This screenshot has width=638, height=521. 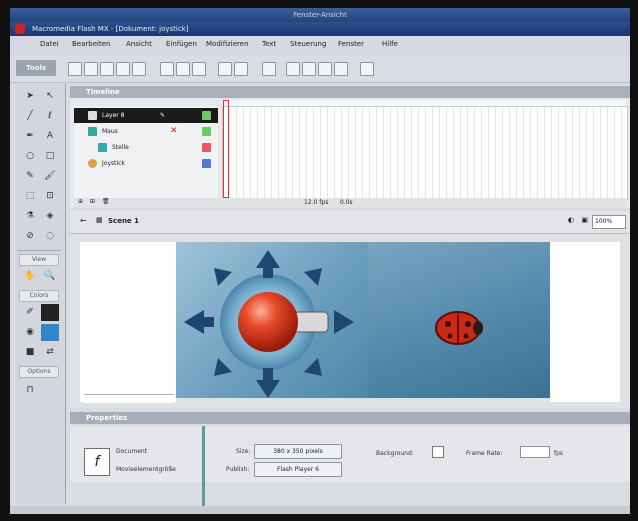 What do you see at coordinates (50, 116) in the screenshot?
I see `lasso-tool-icon: ℓ` at bounding box center [50, 116].